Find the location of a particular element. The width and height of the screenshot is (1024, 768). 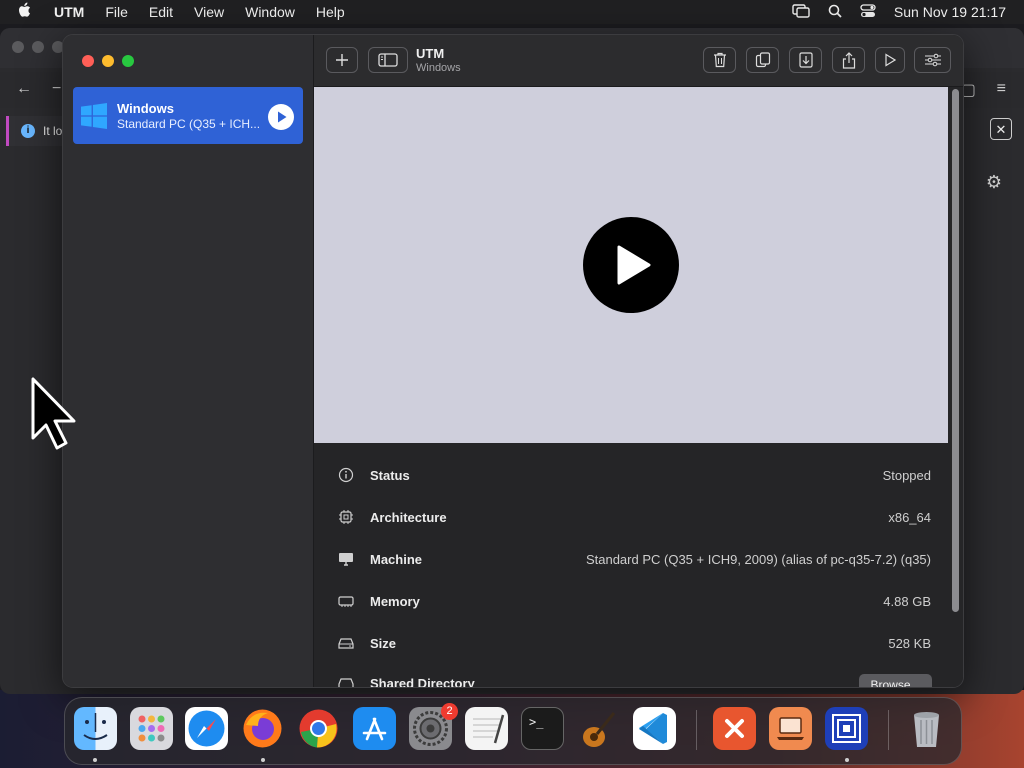

background-close-button is located at coordinates (18, 47).